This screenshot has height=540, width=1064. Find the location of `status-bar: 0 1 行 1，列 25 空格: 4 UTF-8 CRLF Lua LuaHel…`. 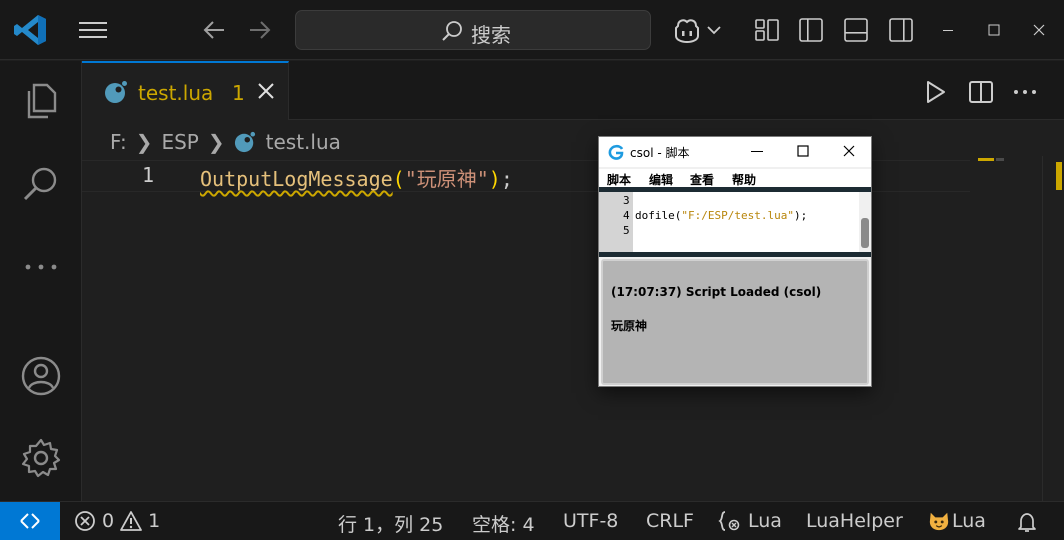

status-bar: 0 1 行 1，列 25 空格: 4 UTF-8 CRLF Lua LuaHel… is located at coordinates (532, 520).